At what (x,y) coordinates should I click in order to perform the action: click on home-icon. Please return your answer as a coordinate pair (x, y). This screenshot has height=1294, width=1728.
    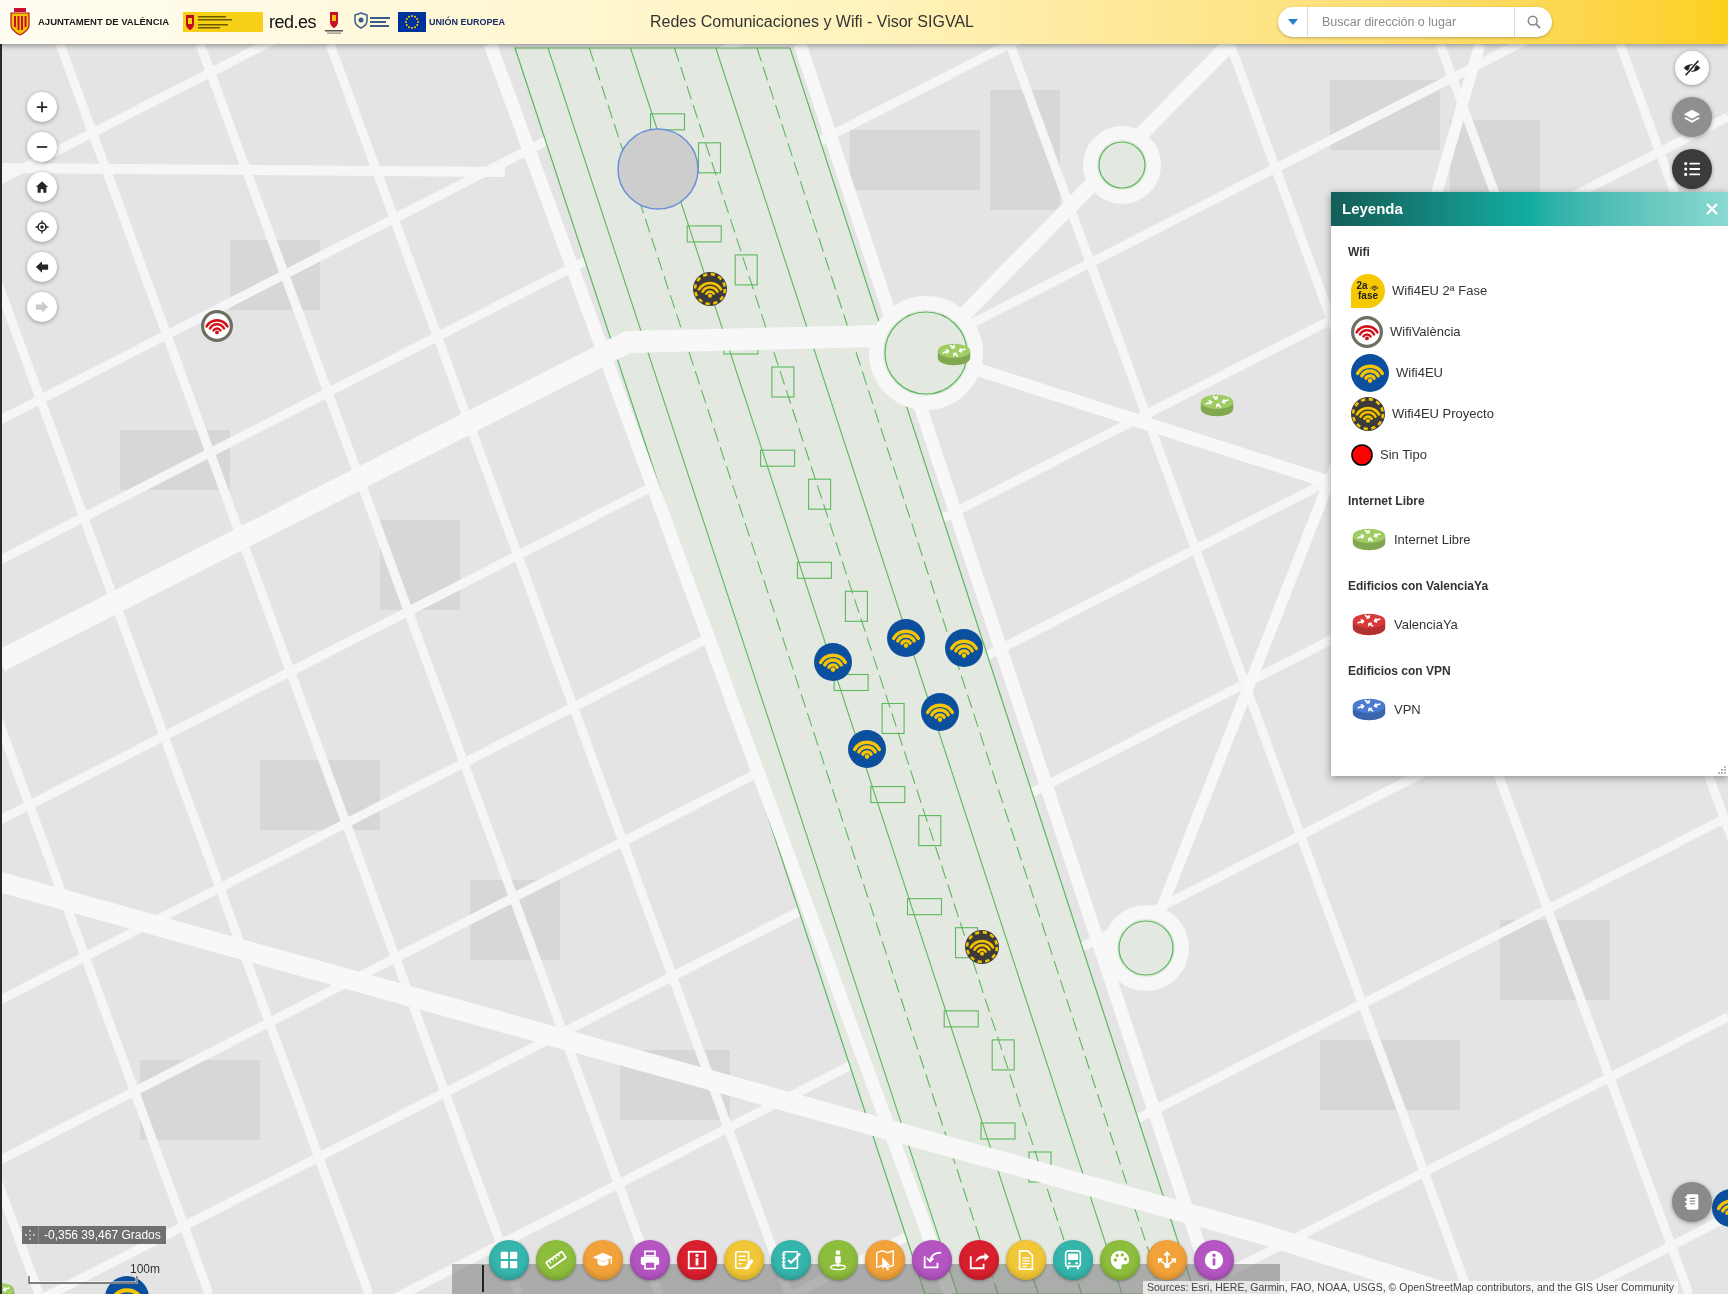
    Looking at the image, I should click on (42, 187).